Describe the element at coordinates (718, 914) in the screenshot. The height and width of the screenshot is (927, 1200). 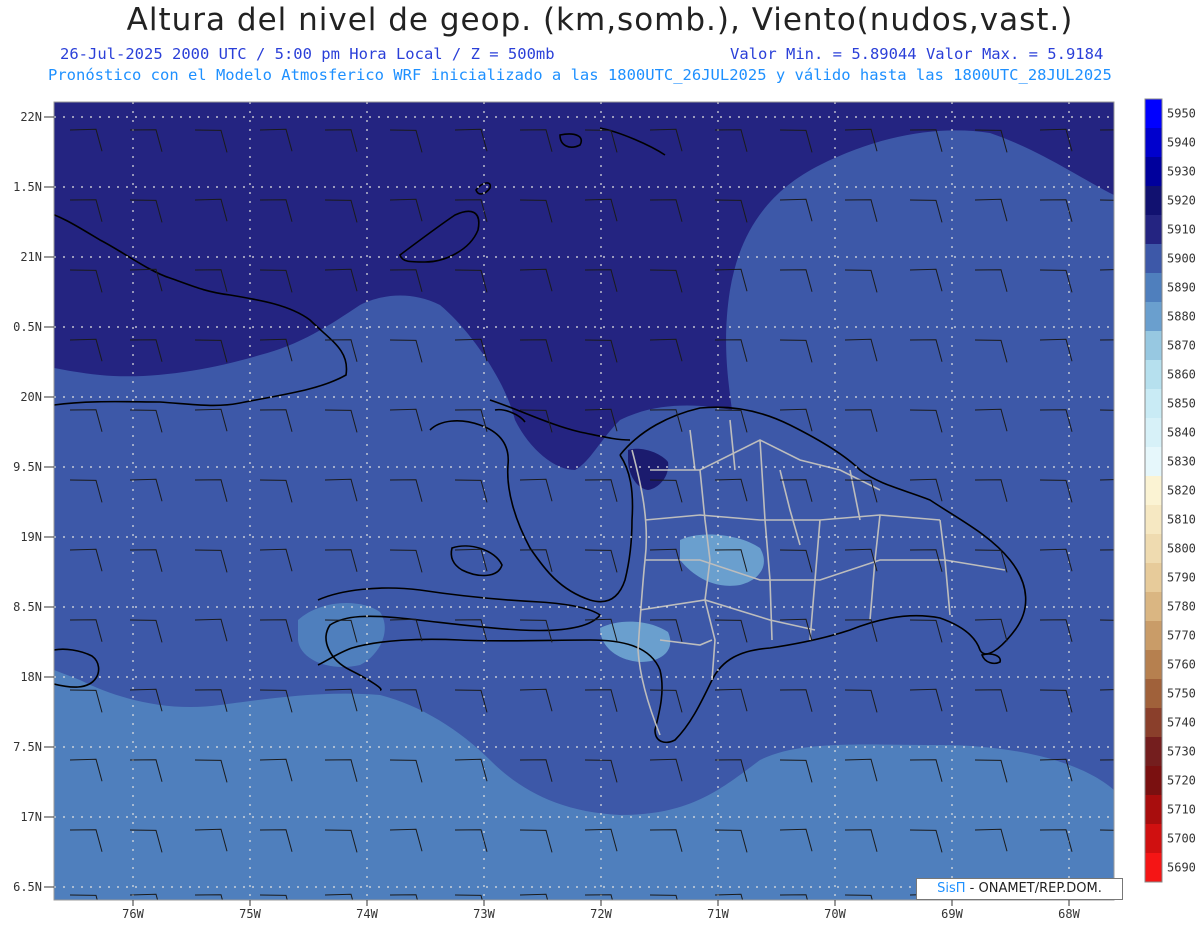
I see `lon-label: 71W` at that location.